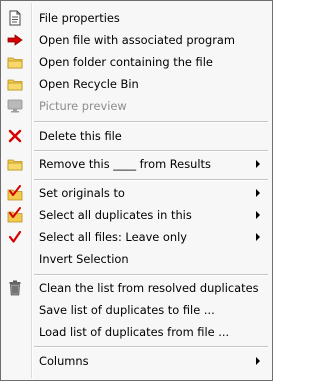 This screenshot has height=381, width=320. I want to click on trash-icon, so click(15, 288).